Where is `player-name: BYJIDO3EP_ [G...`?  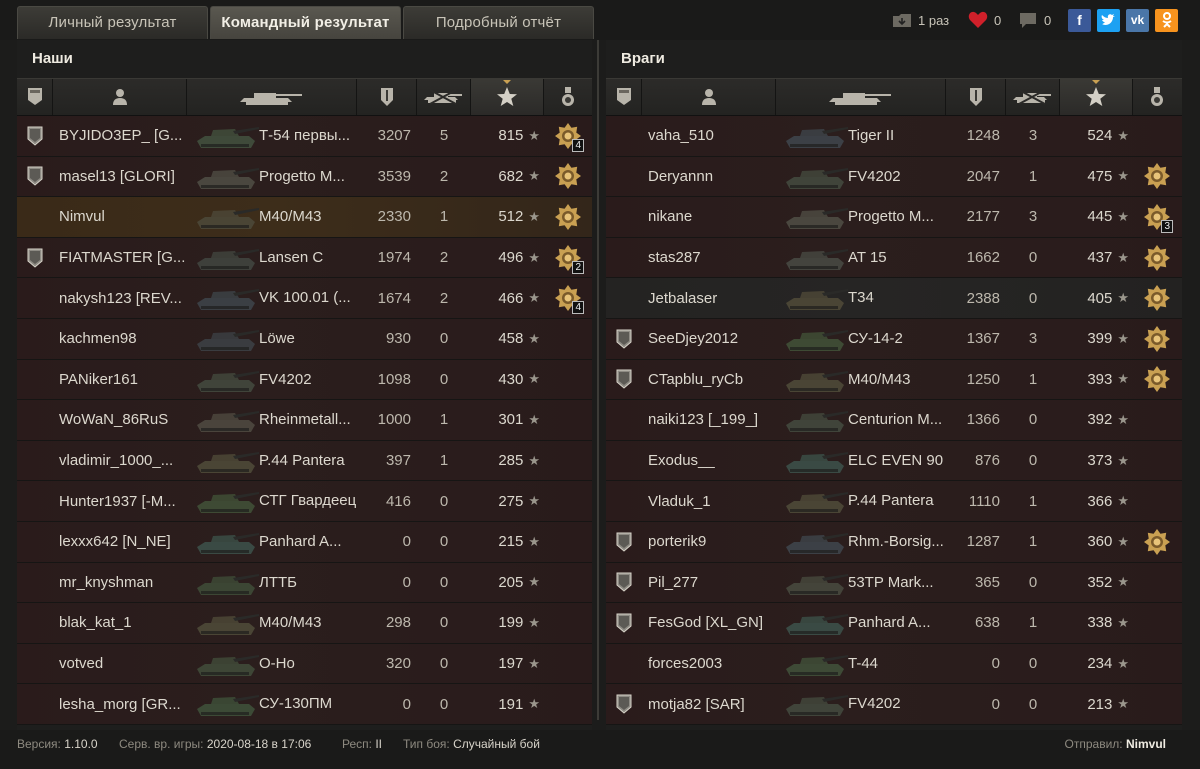 player-name: BYJIDO3EP_ [G... is located at coordinates (120, 136).